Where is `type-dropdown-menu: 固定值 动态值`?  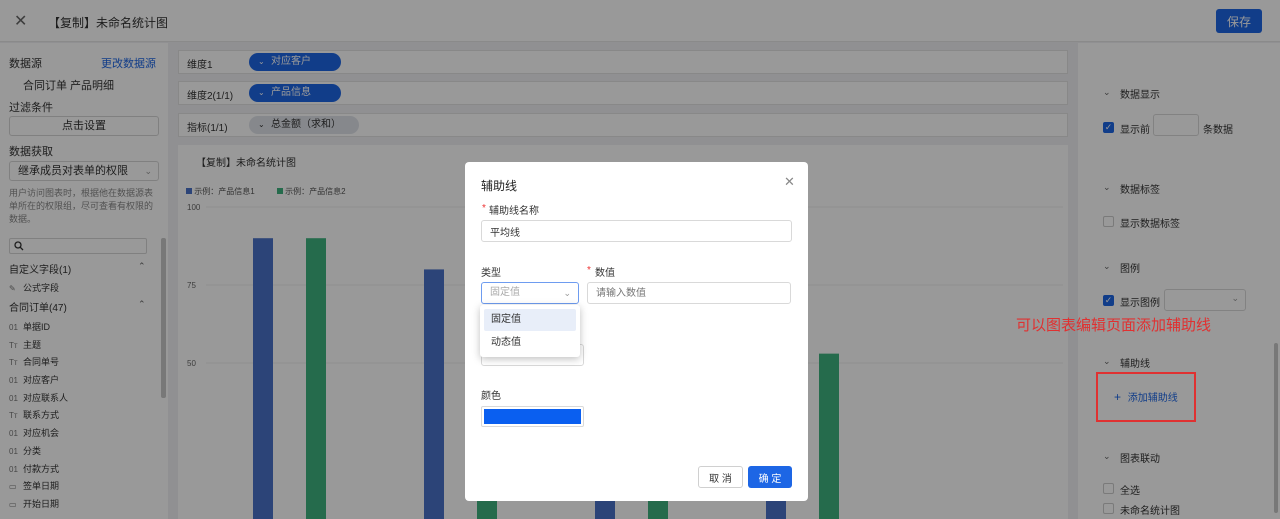
type-dropdown-menu: 固定值 动态值 is located at coordinates (530, 331).